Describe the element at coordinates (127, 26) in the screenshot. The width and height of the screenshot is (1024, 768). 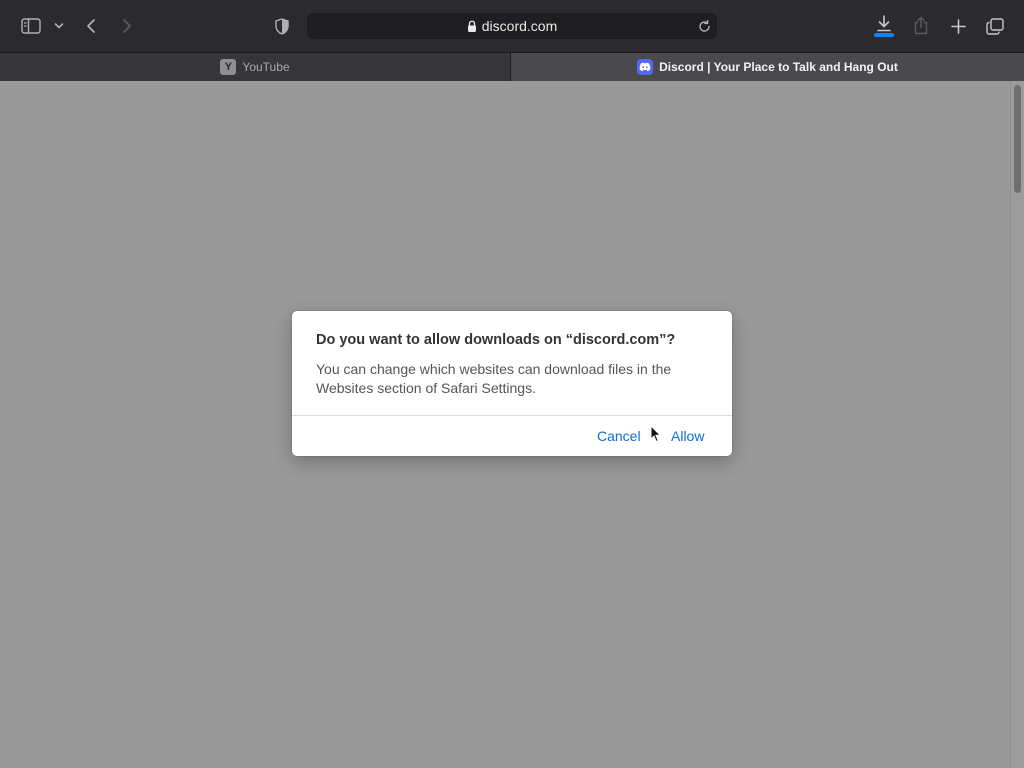
I see `forward-icon` at that location.